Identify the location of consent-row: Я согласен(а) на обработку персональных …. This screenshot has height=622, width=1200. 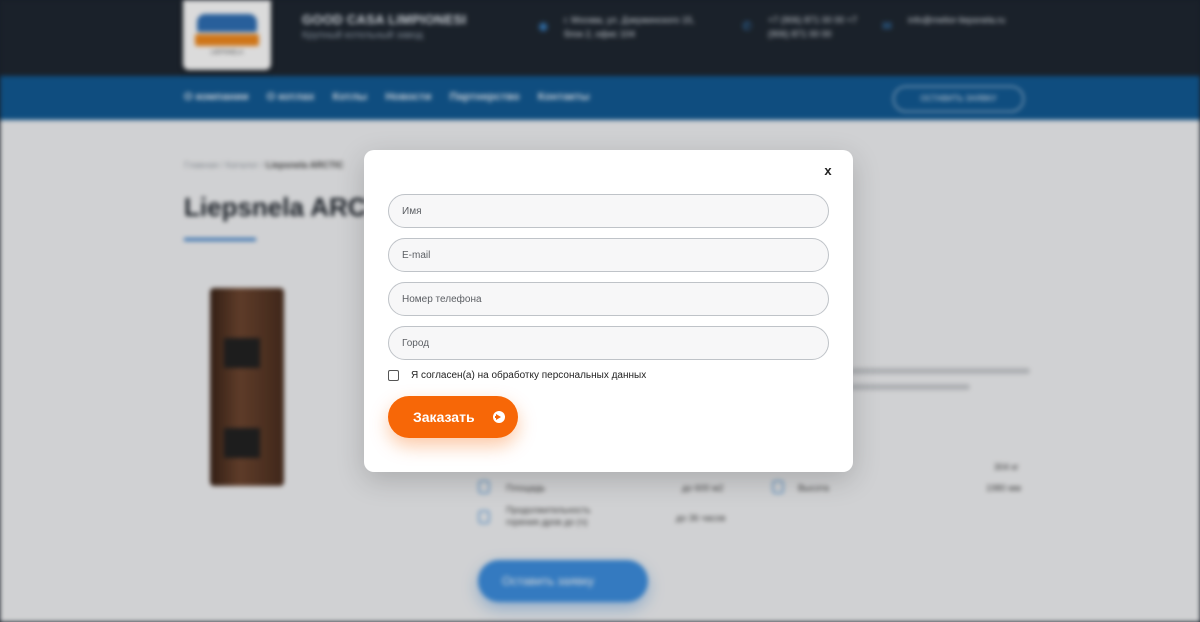
(517, 375).